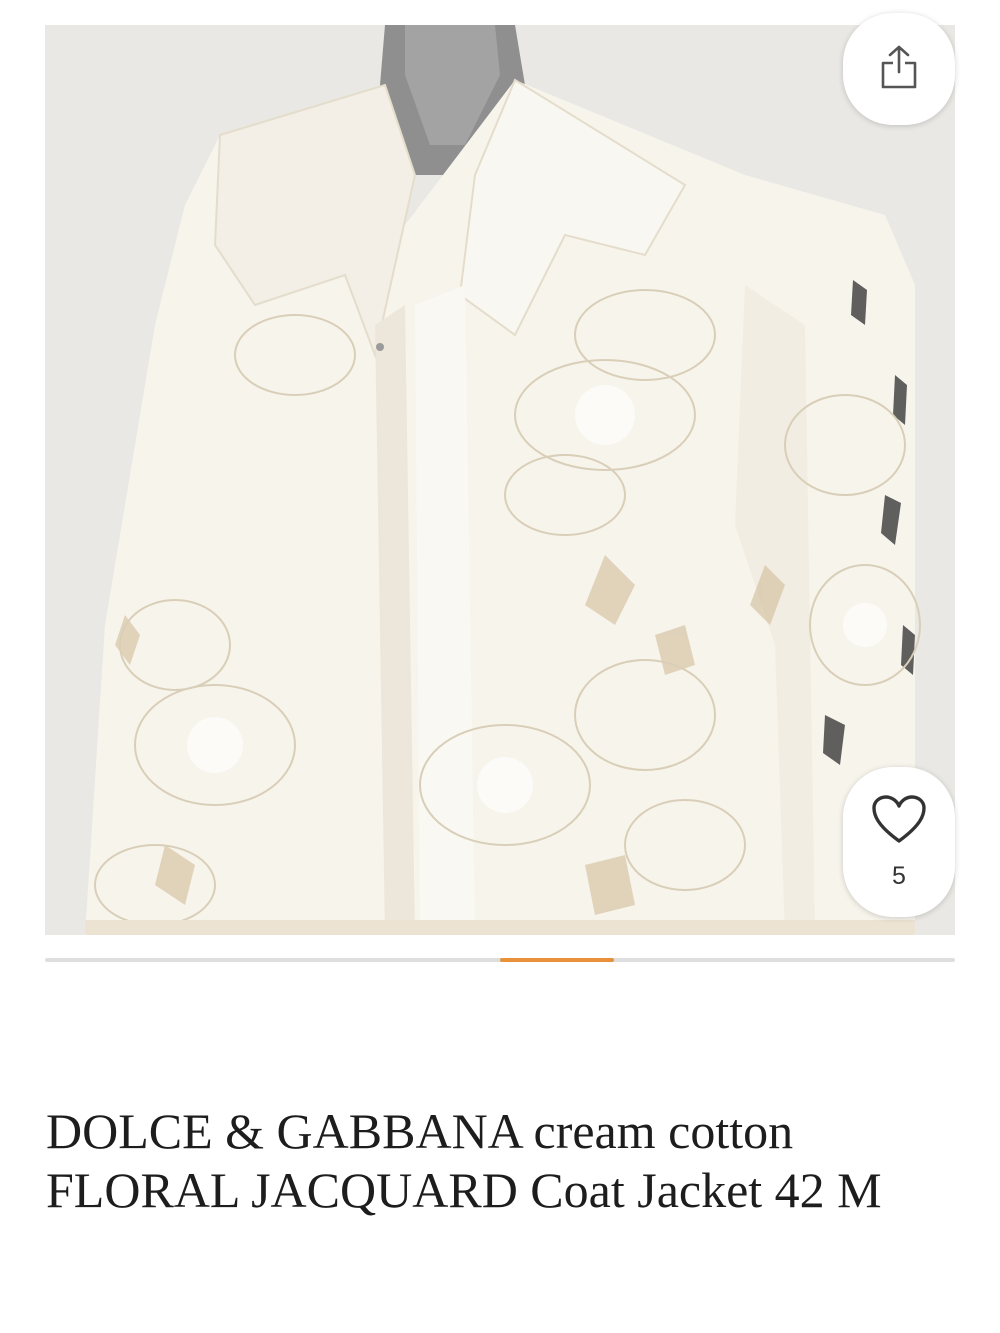  Describe the element at coordinates (899, 876) in the screenshot. I see `like-count: 5` at that location.